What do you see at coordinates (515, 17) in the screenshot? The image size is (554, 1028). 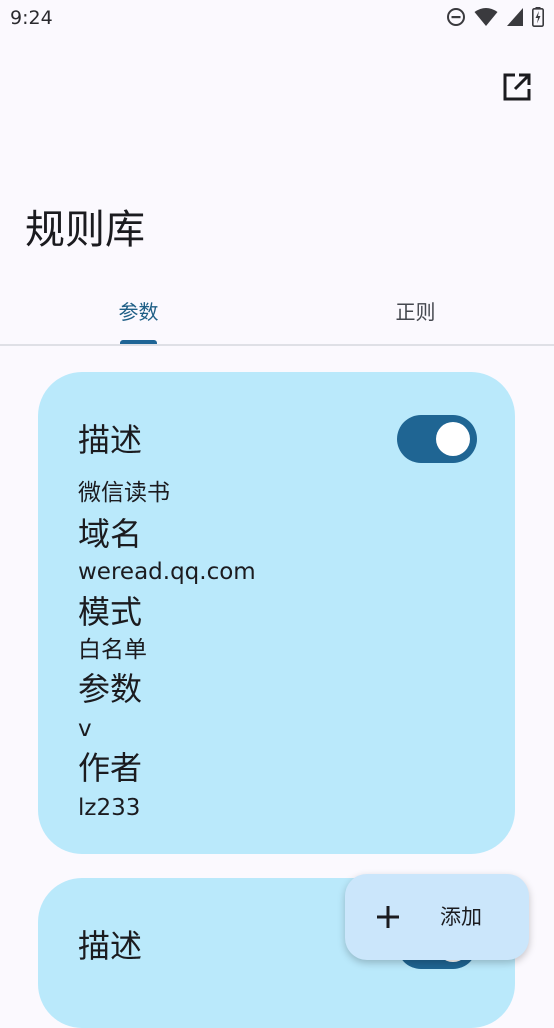 I see `cellular-signal-icon` at bounding box center [515, 17].